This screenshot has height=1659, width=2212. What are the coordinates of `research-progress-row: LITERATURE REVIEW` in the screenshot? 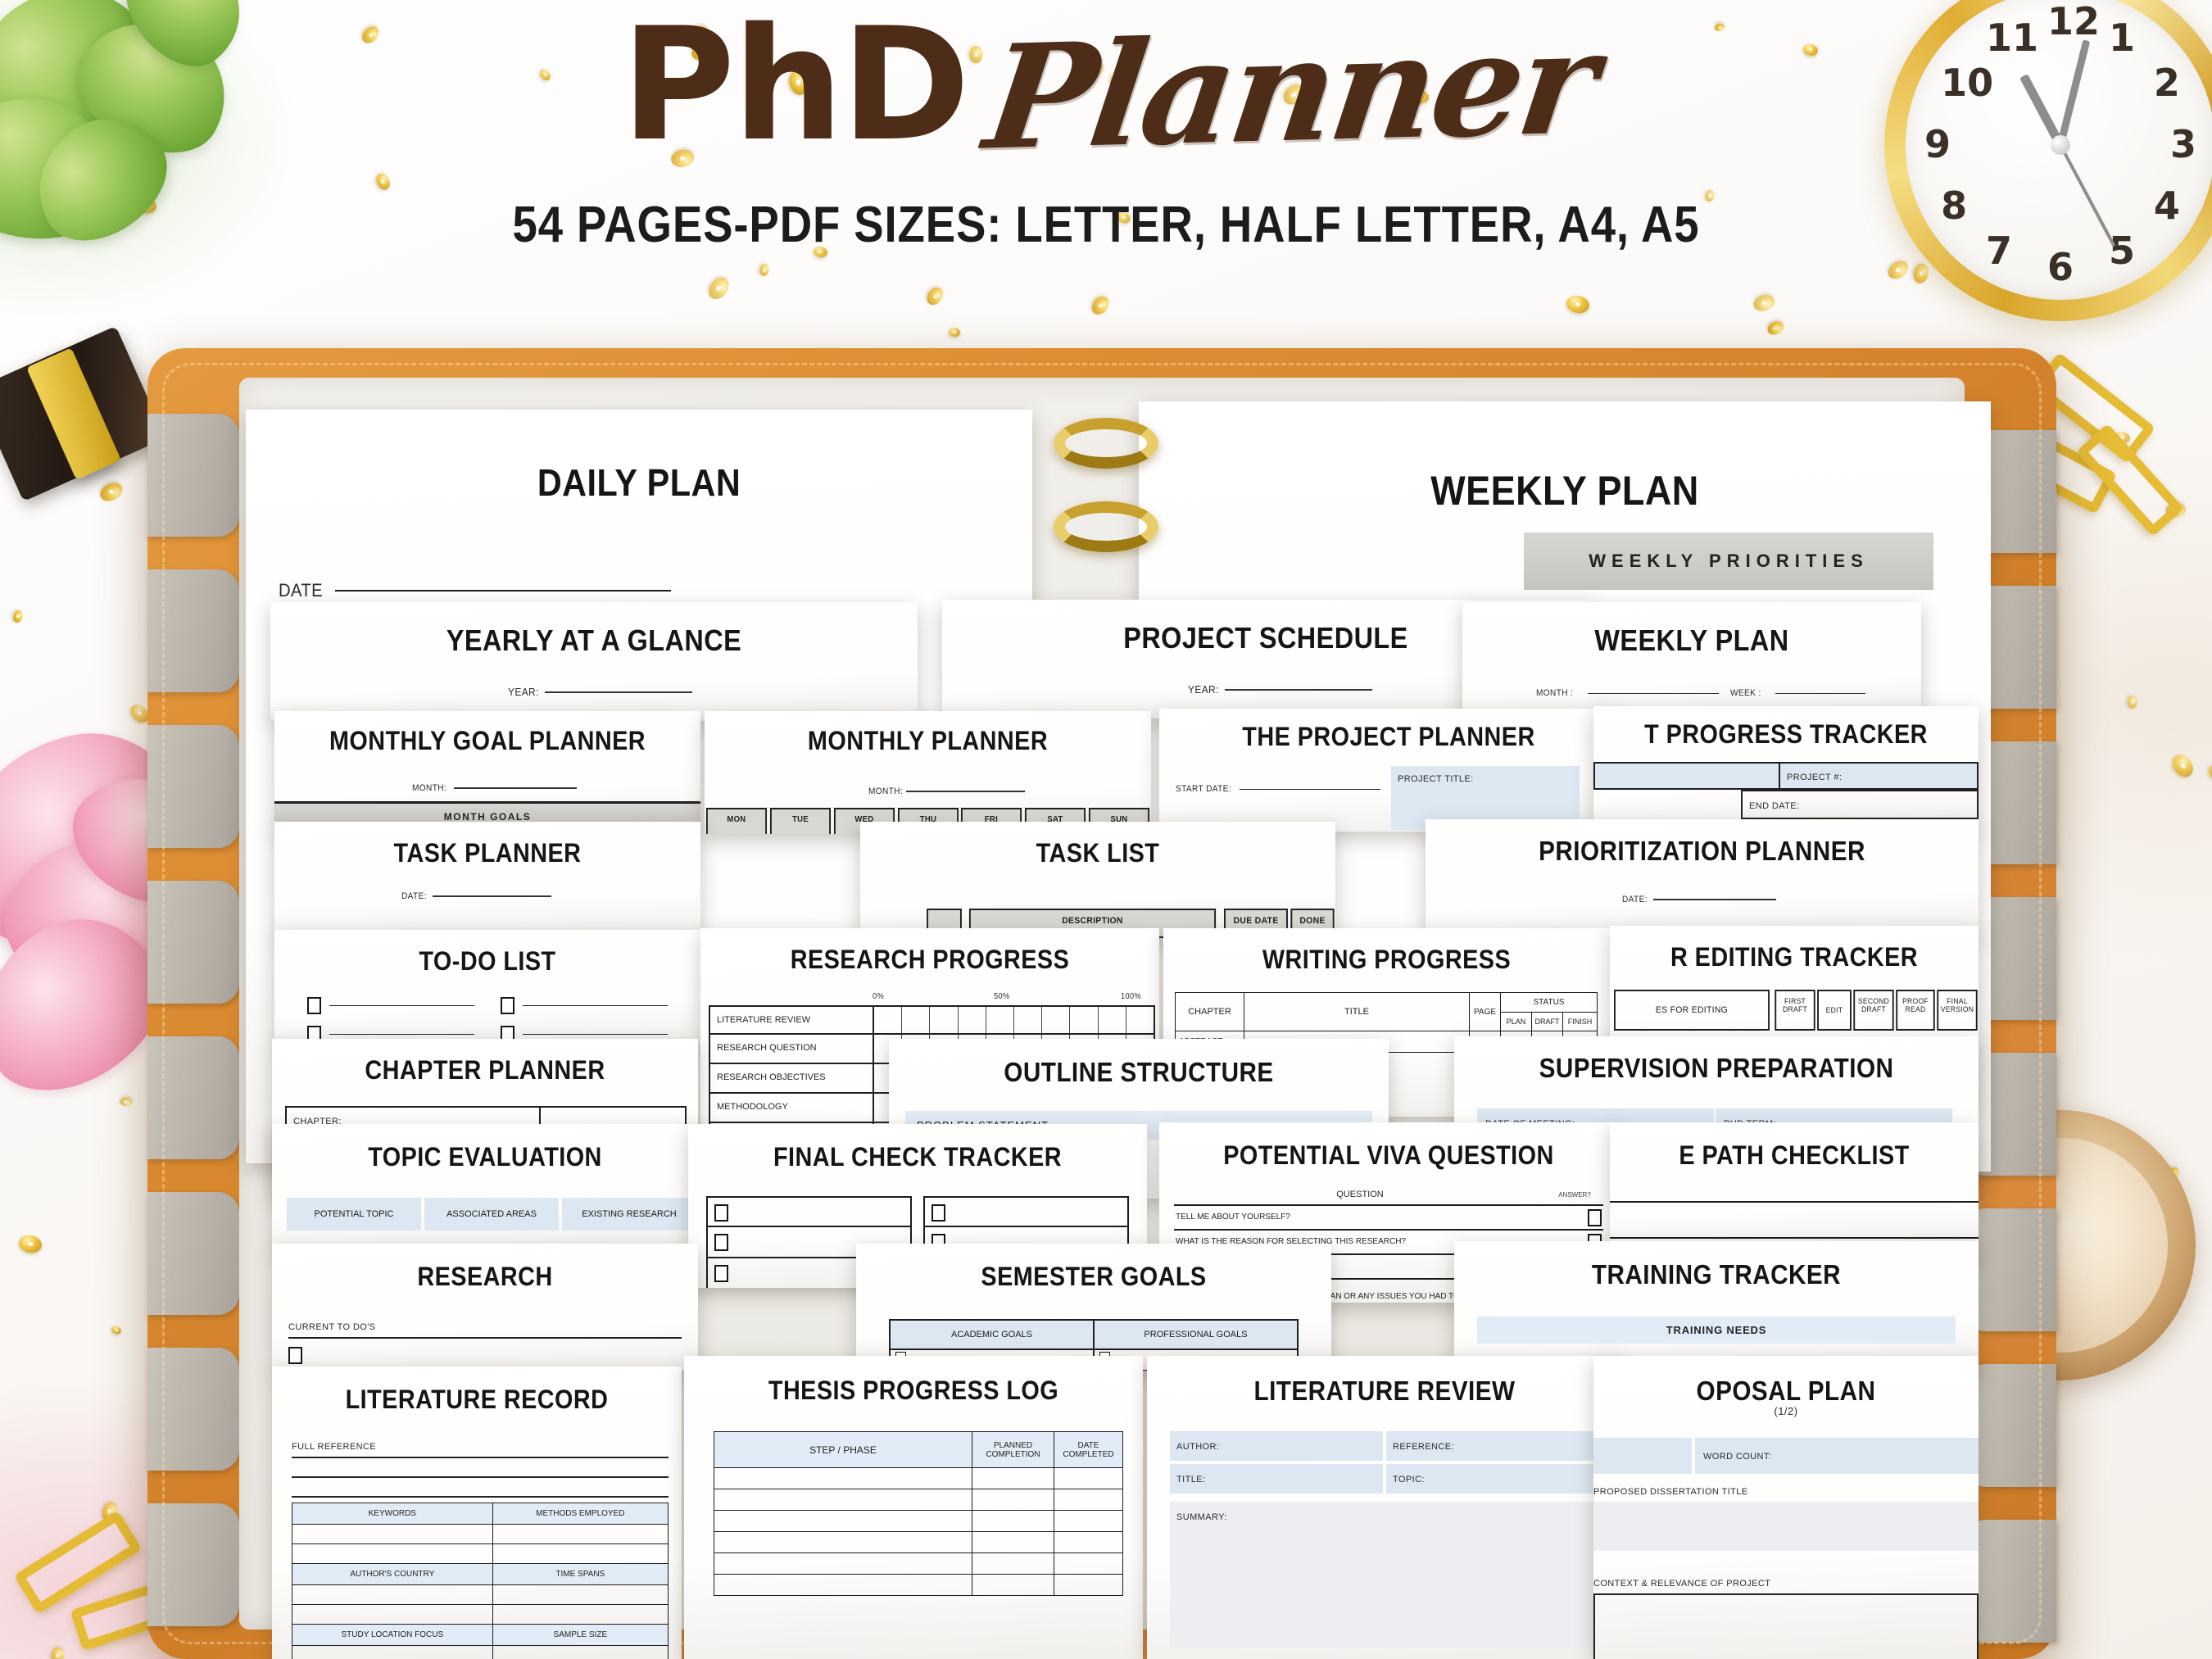 It's located at (932, 1020).